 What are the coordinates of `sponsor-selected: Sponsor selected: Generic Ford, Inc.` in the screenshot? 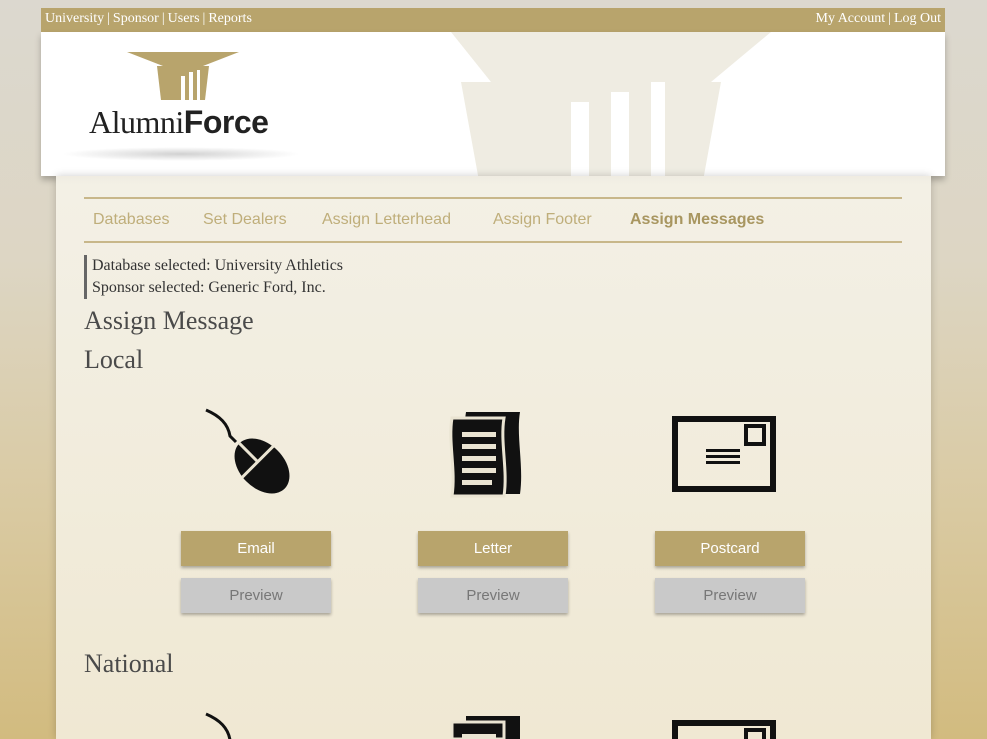 It's located at (209, 287).